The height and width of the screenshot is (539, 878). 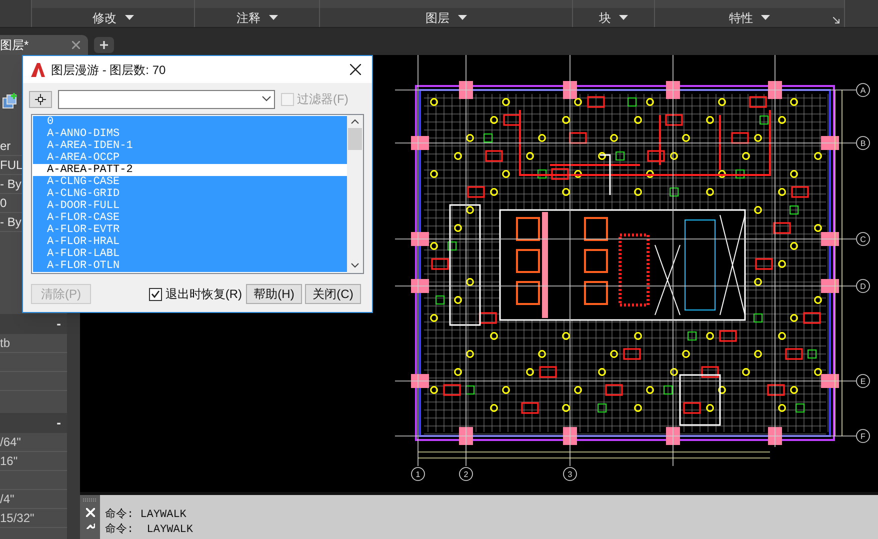 I want to click on grid-bubble: B, so click(x=863, y=143).